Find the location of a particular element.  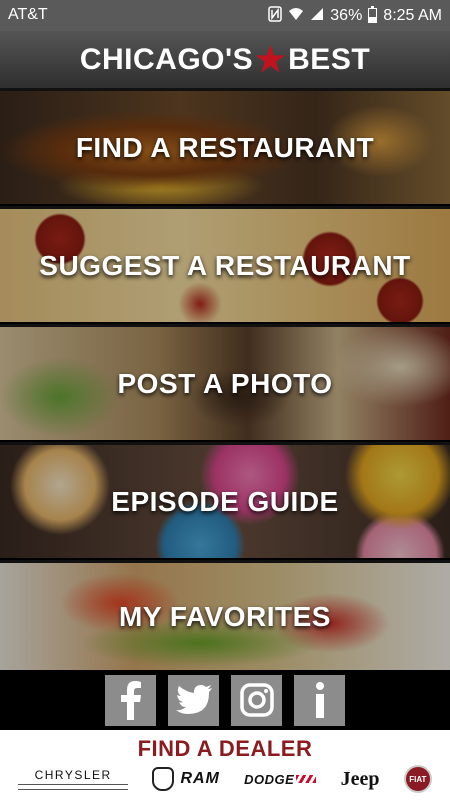

fiat-text: FIAT is located at coordinates (418, 779).